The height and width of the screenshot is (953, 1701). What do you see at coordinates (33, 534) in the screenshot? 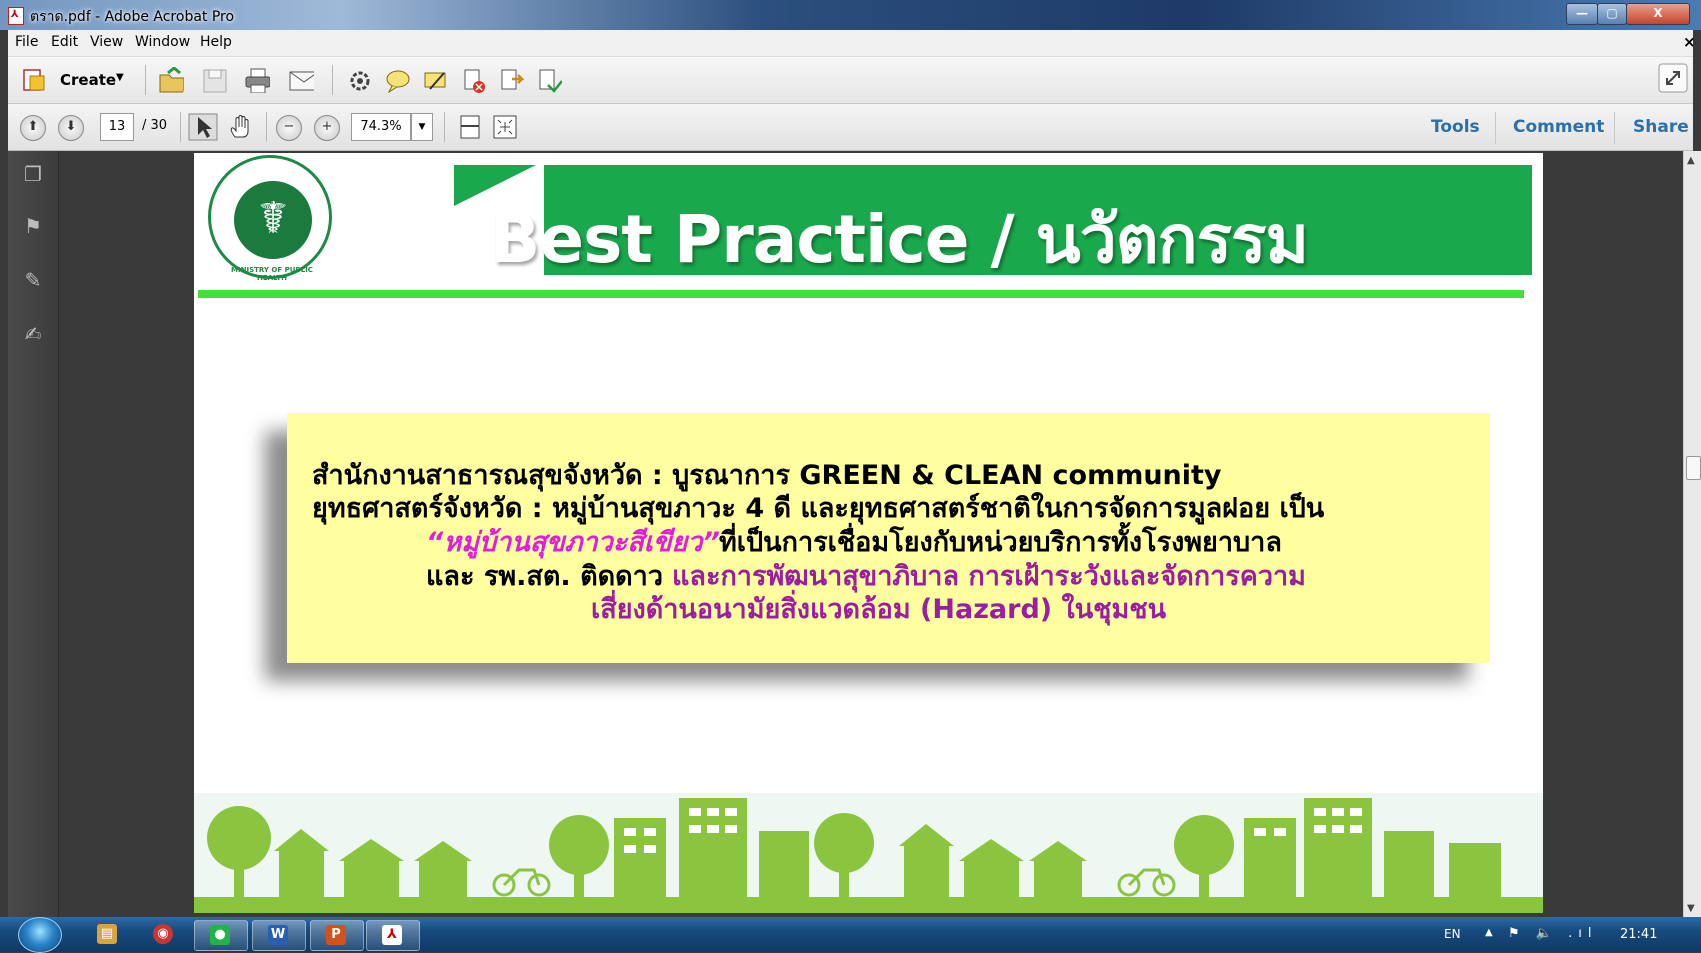
I see `navigation-pane: ❐ ⚑ ✎ ✍` at bounding box center [33, 534].